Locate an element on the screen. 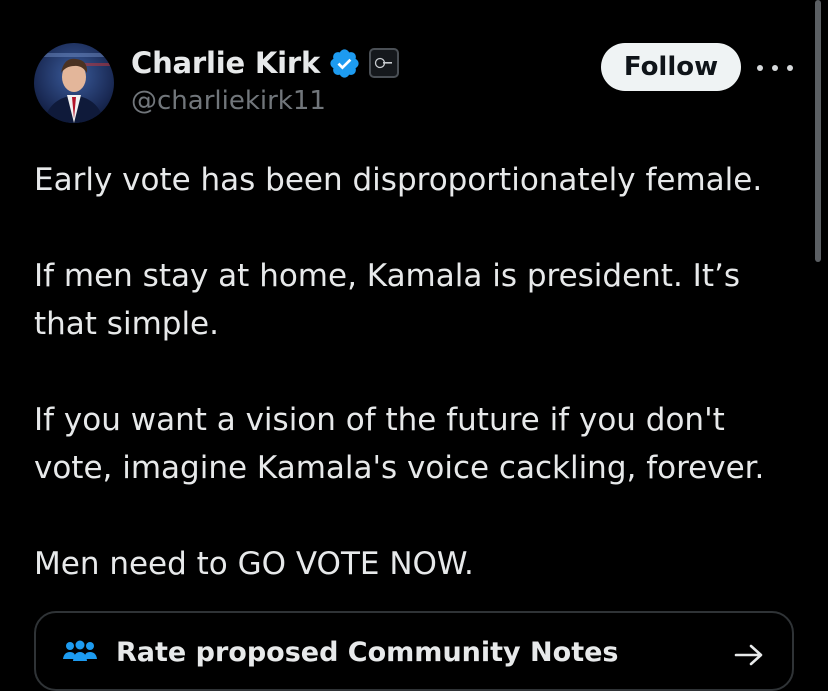 This screenshot has height=691, width=828. author-handle: @charliekirk11 is located at coordinates (228, 101).